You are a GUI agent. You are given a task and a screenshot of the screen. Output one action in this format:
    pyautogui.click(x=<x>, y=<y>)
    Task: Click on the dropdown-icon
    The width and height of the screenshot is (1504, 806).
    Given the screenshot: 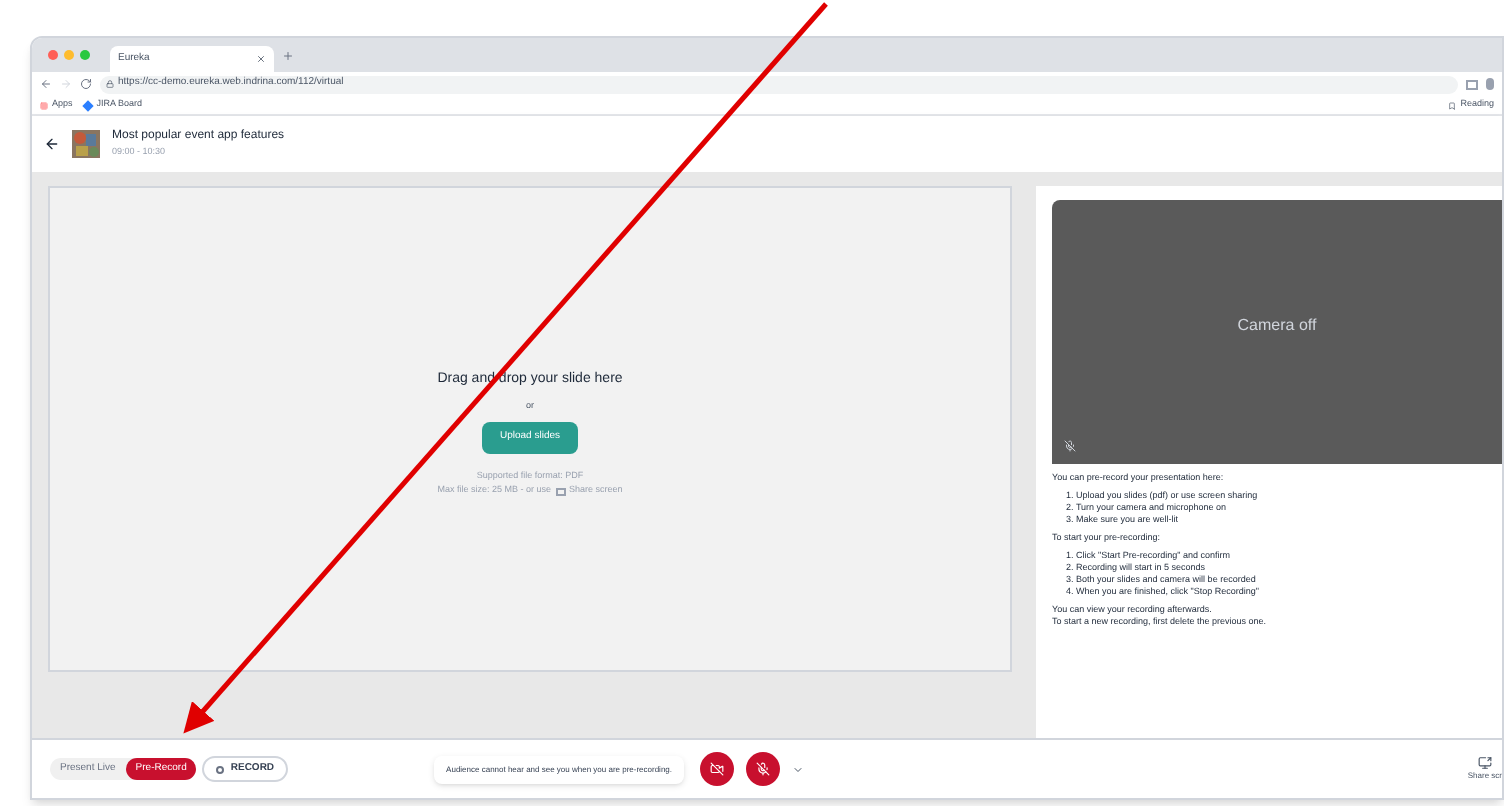 What is the action you would take?
    pyautogui.click(x=798, y=769)
    